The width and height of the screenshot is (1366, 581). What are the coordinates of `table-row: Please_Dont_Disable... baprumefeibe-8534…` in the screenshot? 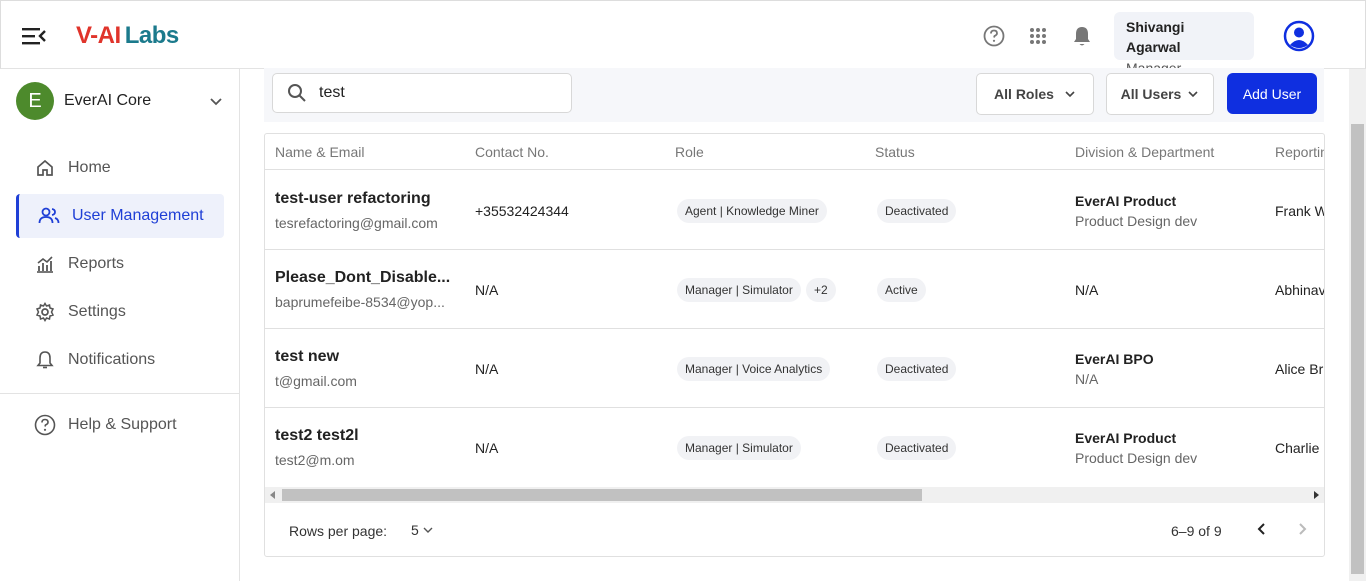 It's located at (795, 289).